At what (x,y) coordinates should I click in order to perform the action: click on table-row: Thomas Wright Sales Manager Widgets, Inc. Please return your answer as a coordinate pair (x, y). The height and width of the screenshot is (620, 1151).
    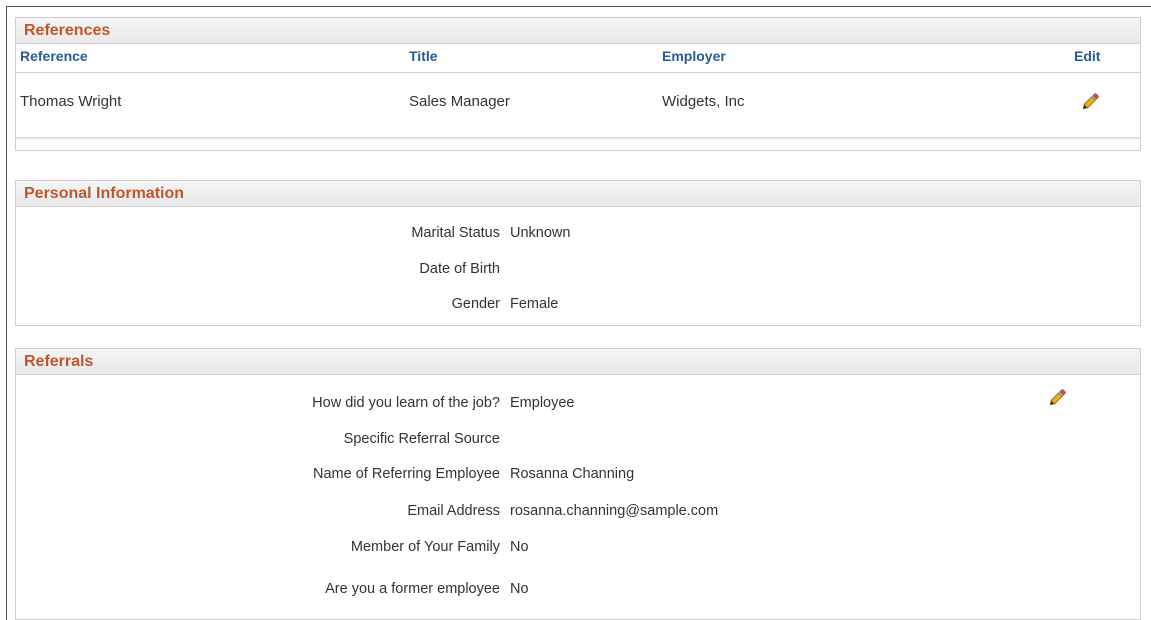
    Looking at the image, I should click on (578, 104).